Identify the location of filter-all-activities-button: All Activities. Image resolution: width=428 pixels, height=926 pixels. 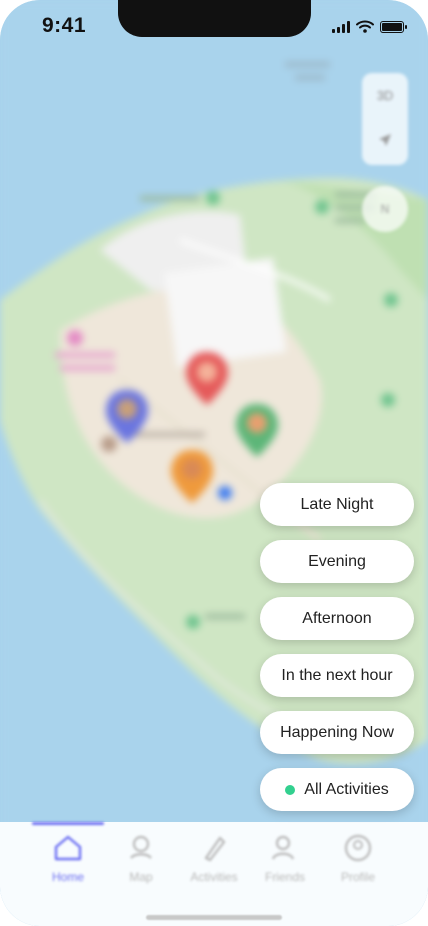
(337, 789).